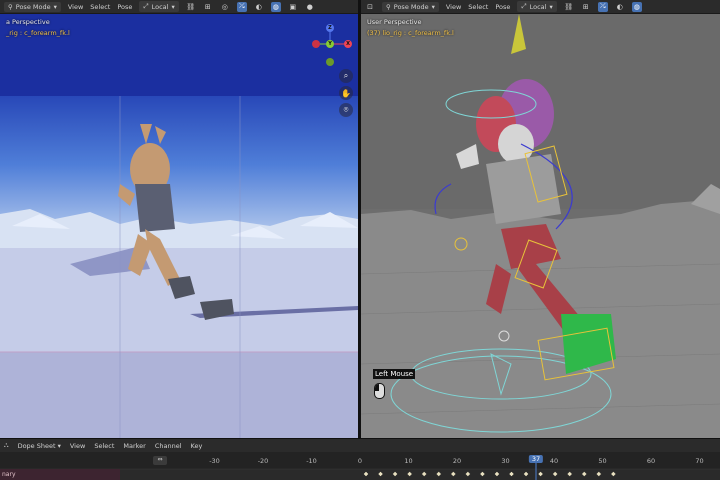 This screenshot has height=480, width=720. I want to click on frame-ruler-label: -20, so click(263, 461).